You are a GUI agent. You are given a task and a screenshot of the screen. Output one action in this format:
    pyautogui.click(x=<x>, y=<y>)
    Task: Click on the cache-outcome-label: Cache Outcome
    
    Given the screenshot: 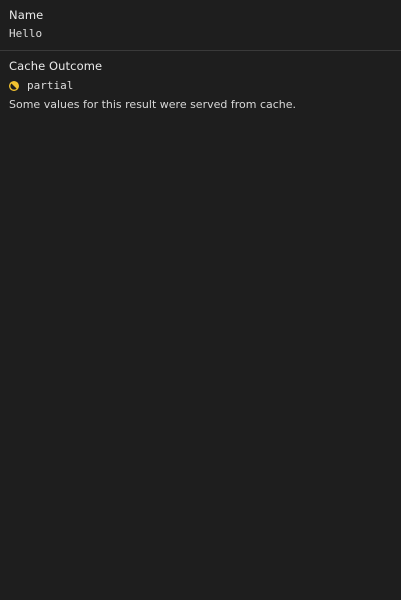 What is the action you would take?
    pyautogui.click(x=56, y=66)
    